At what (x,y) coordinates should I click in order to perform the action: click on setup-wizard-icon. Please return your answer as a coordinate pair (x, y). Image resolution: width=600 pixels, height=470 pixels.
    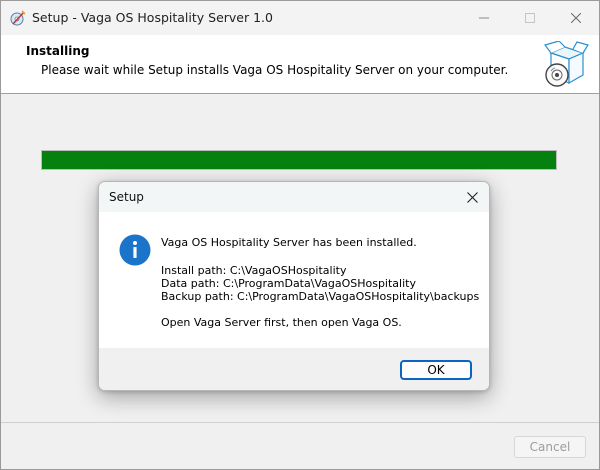
    Looking at the image, I should click on (18, 18).